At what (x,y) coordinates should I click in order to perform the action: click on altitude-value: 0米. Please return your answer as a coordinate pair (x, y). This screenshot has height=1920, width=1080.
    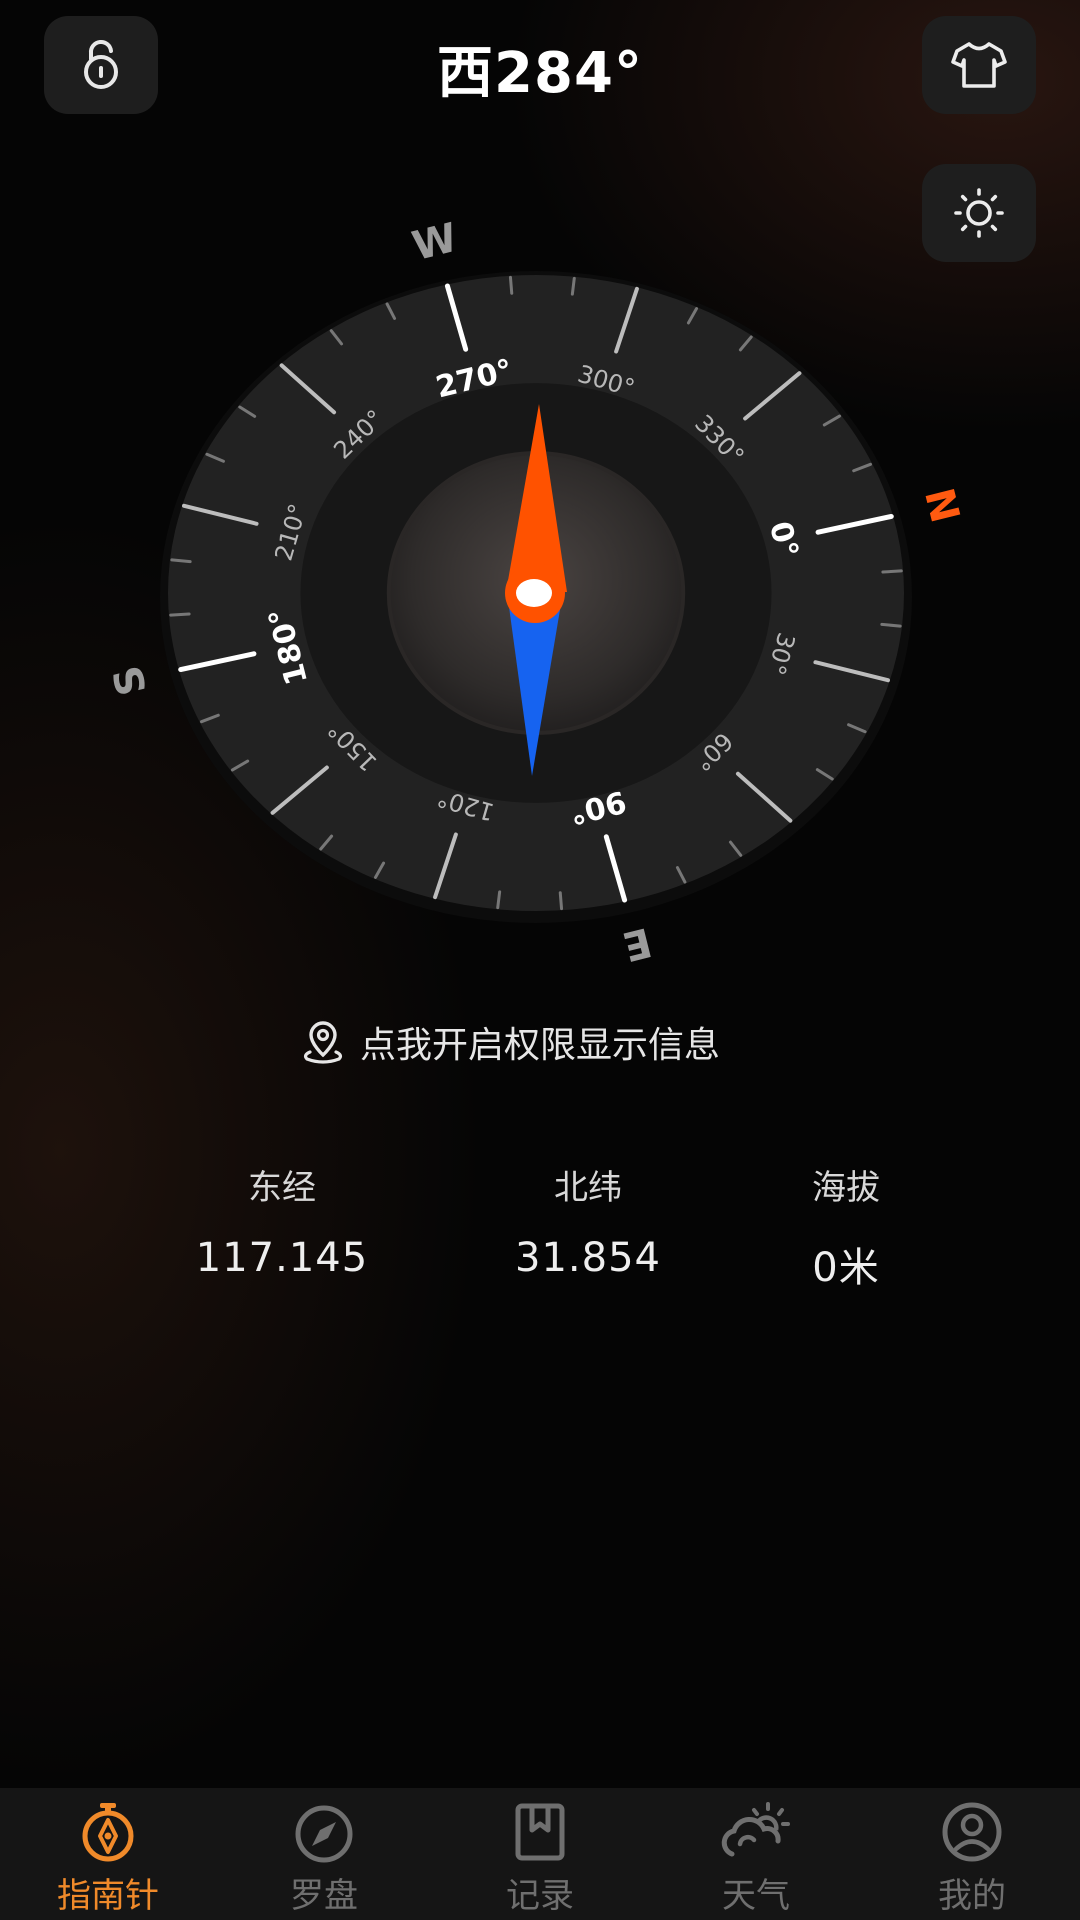
    Looking at the image, I should click on (846, 1268).